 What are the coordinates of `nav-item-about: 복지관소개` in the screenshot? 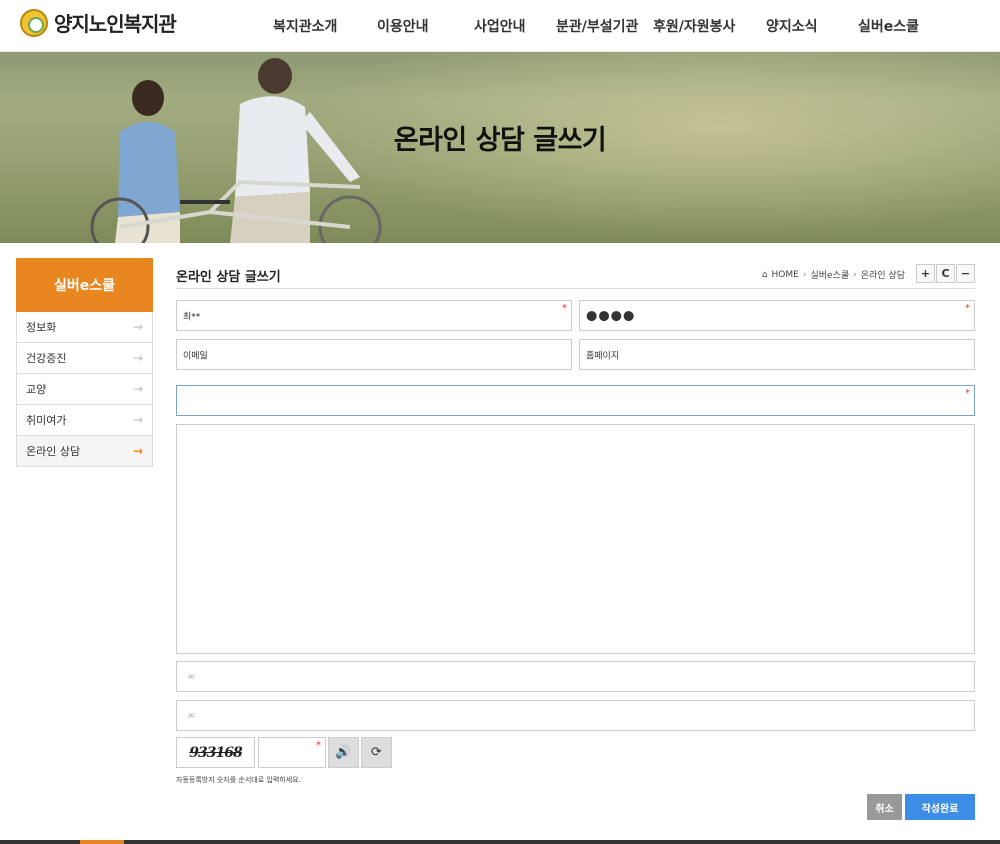 It's located at (305, 26).